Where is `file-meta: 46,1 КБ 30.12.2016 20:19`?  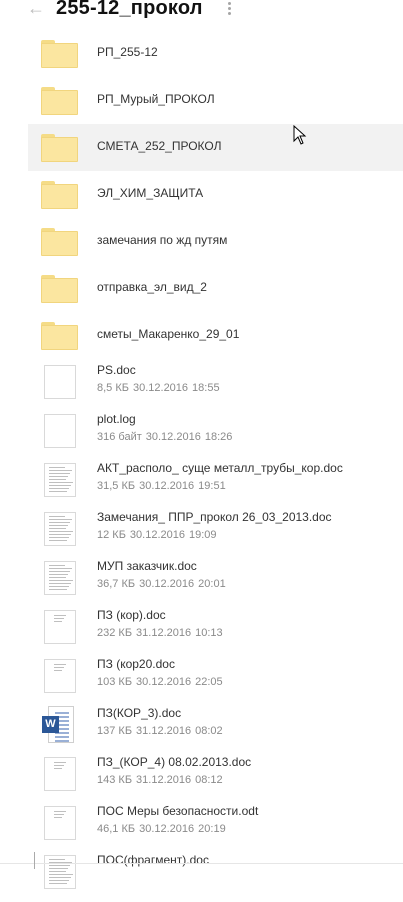 file-meta: 46,1 КБ 30.12.2016 20:19 is located at coordinates (163, 829).